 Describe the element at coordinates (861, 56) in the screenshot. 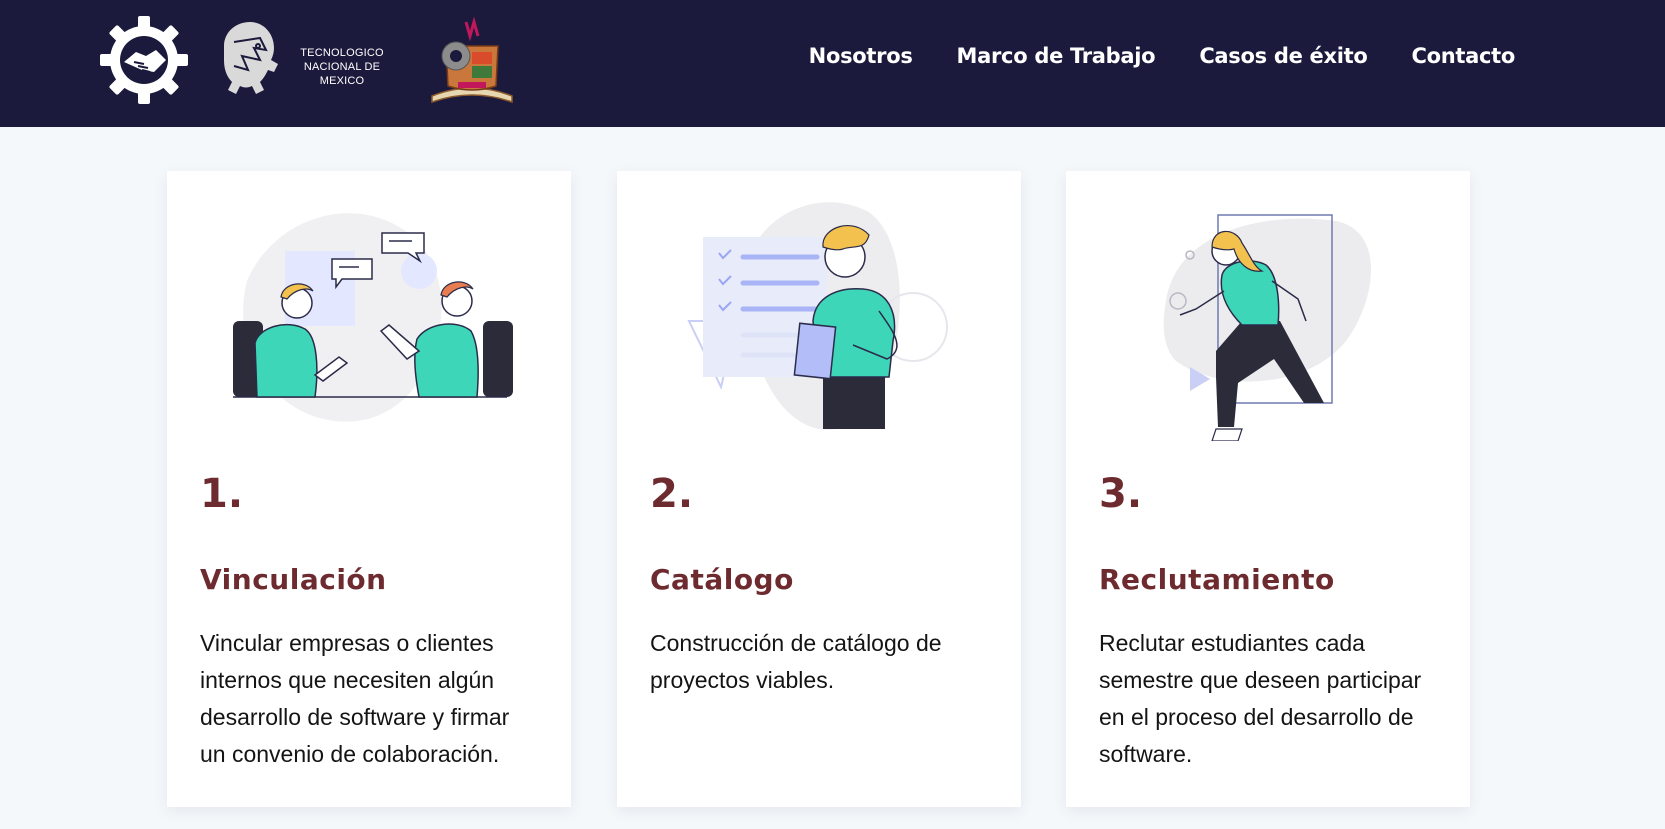

I see `nav-link-nosotros: Nosotros` at that location.